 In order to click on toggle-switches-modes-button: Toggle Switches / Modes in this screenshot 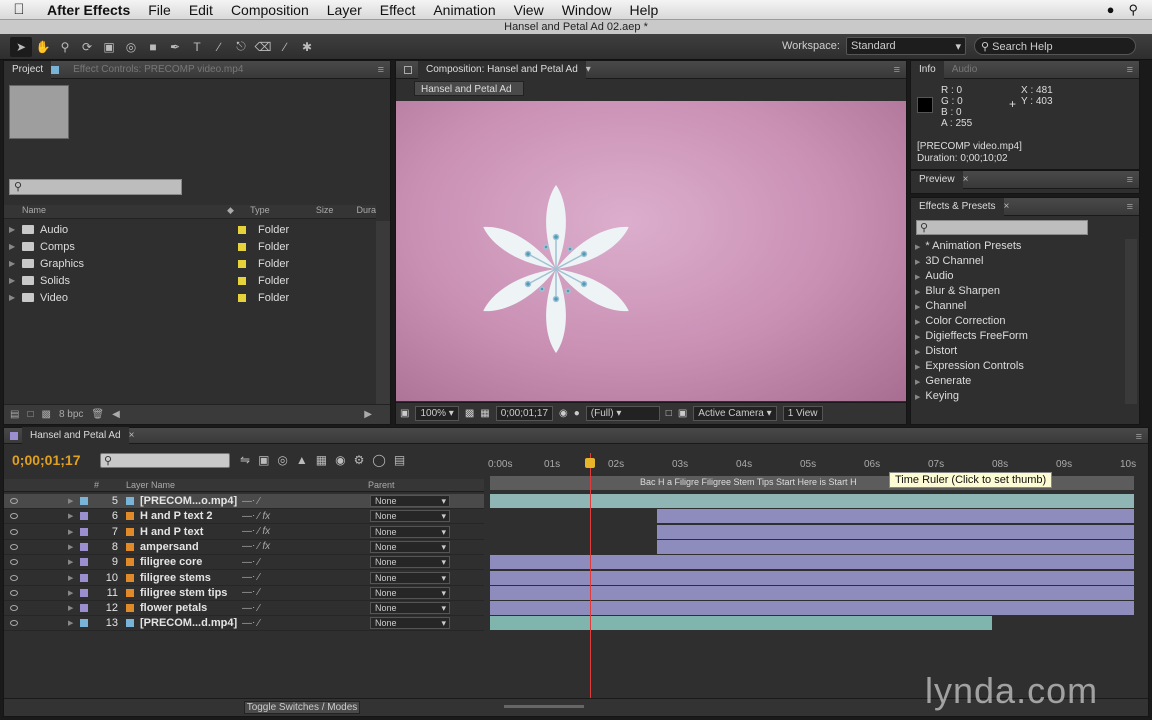, I will do `click(302, 707)`.